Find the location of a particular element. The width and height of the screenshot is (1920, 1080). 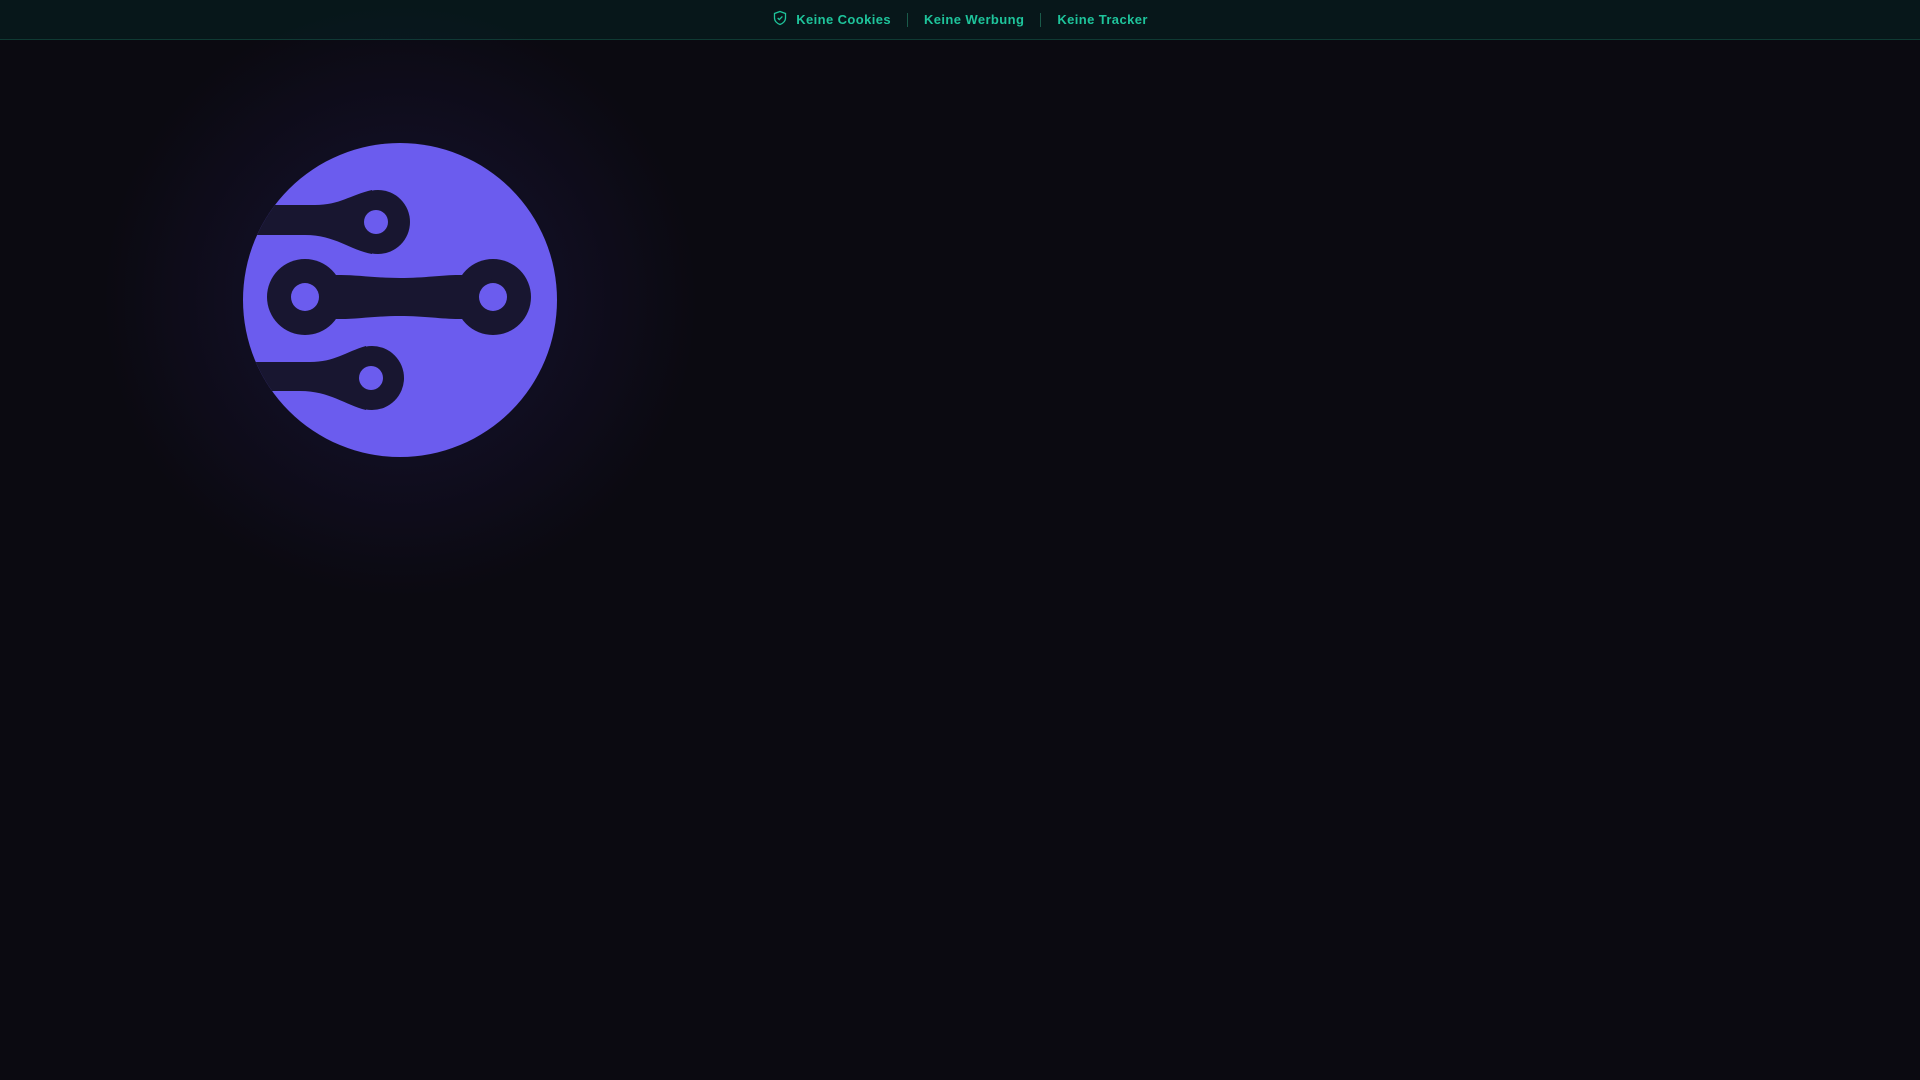

privacy-item-label: Keine Werbung is located at coordinates (974, 19).